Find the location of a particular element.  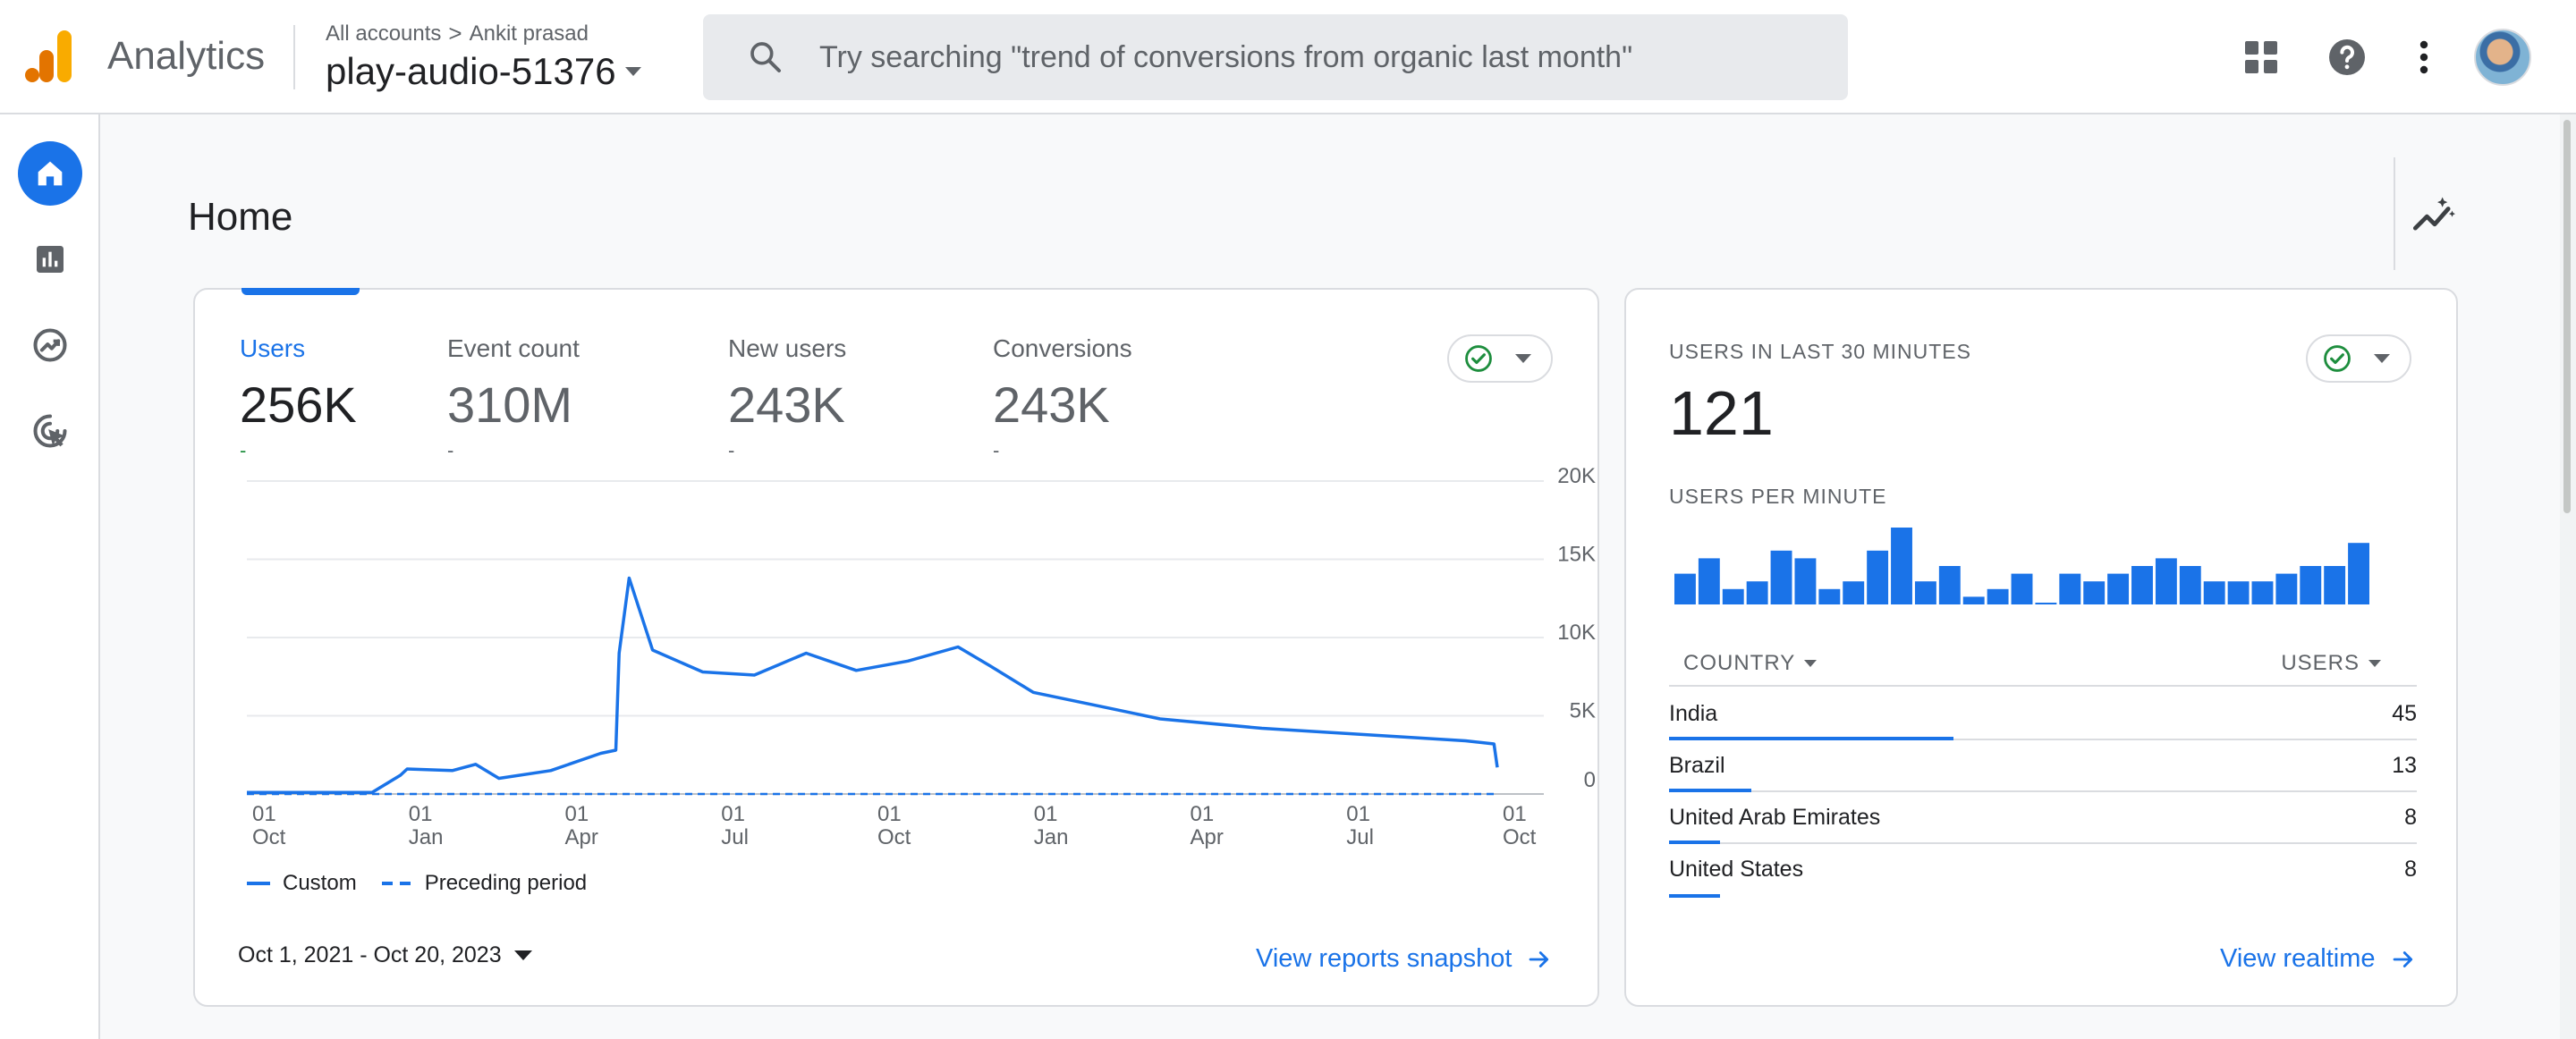

ads-target-icon is located at coordinates (50, 431).